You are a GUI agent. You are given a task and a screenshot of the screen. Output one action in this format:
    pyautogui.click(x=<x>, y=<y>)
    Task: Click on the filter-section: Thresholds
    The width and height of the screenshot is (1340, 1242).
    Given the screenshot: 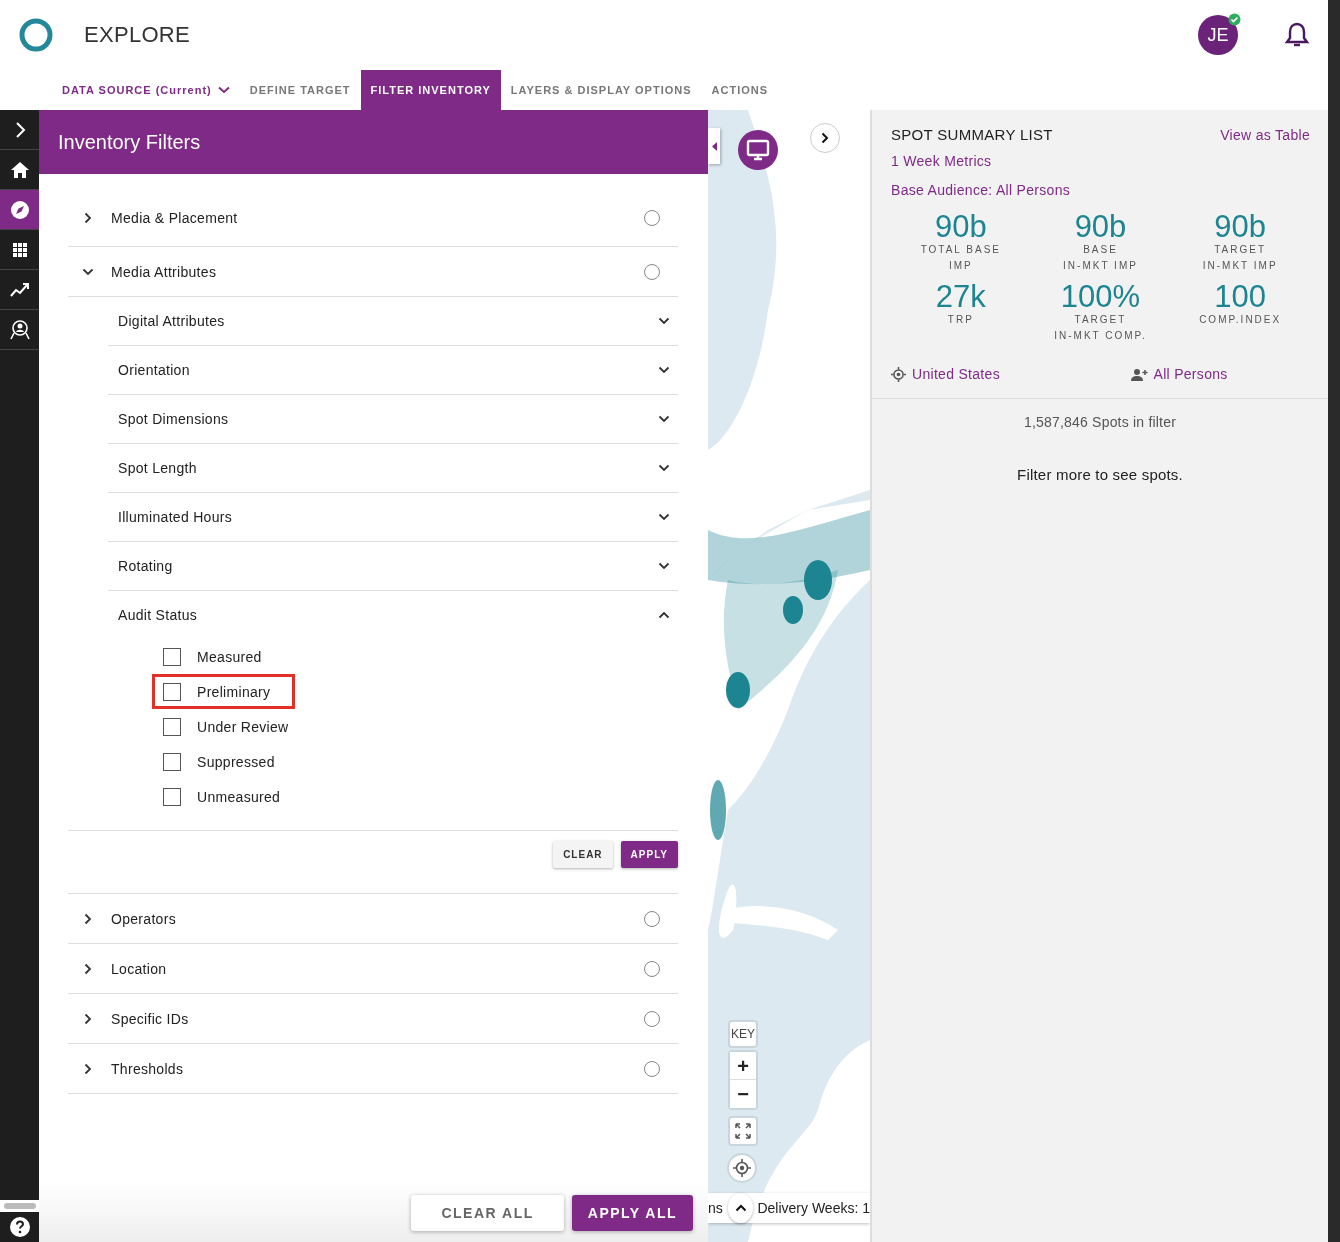 What is the action you would take?
    pyautogui.click(x=373, y=1069)
    